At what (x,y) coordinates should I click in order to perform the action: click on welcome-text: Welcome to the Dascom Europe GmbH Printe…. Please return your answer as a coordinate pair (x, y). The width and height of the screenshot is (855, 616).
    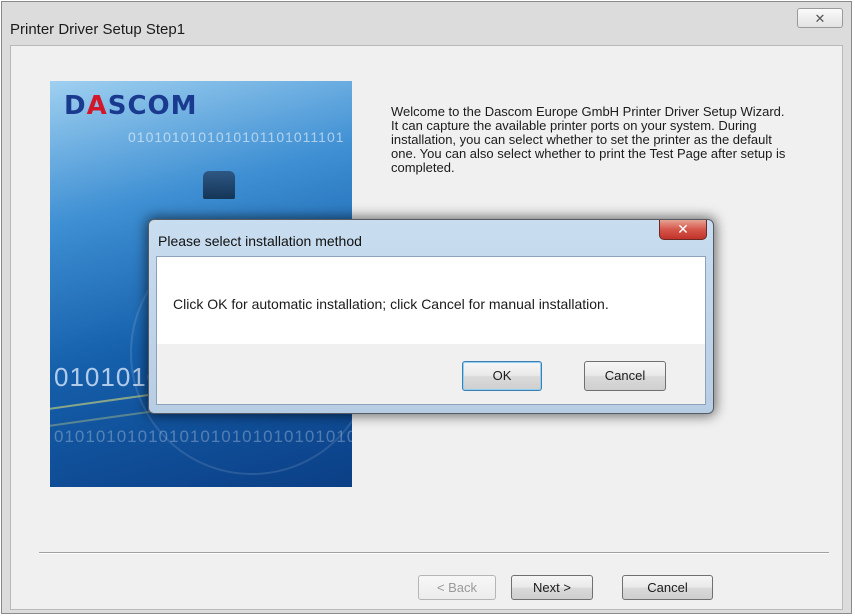
    Looking at the image, I should click on (588, 139).